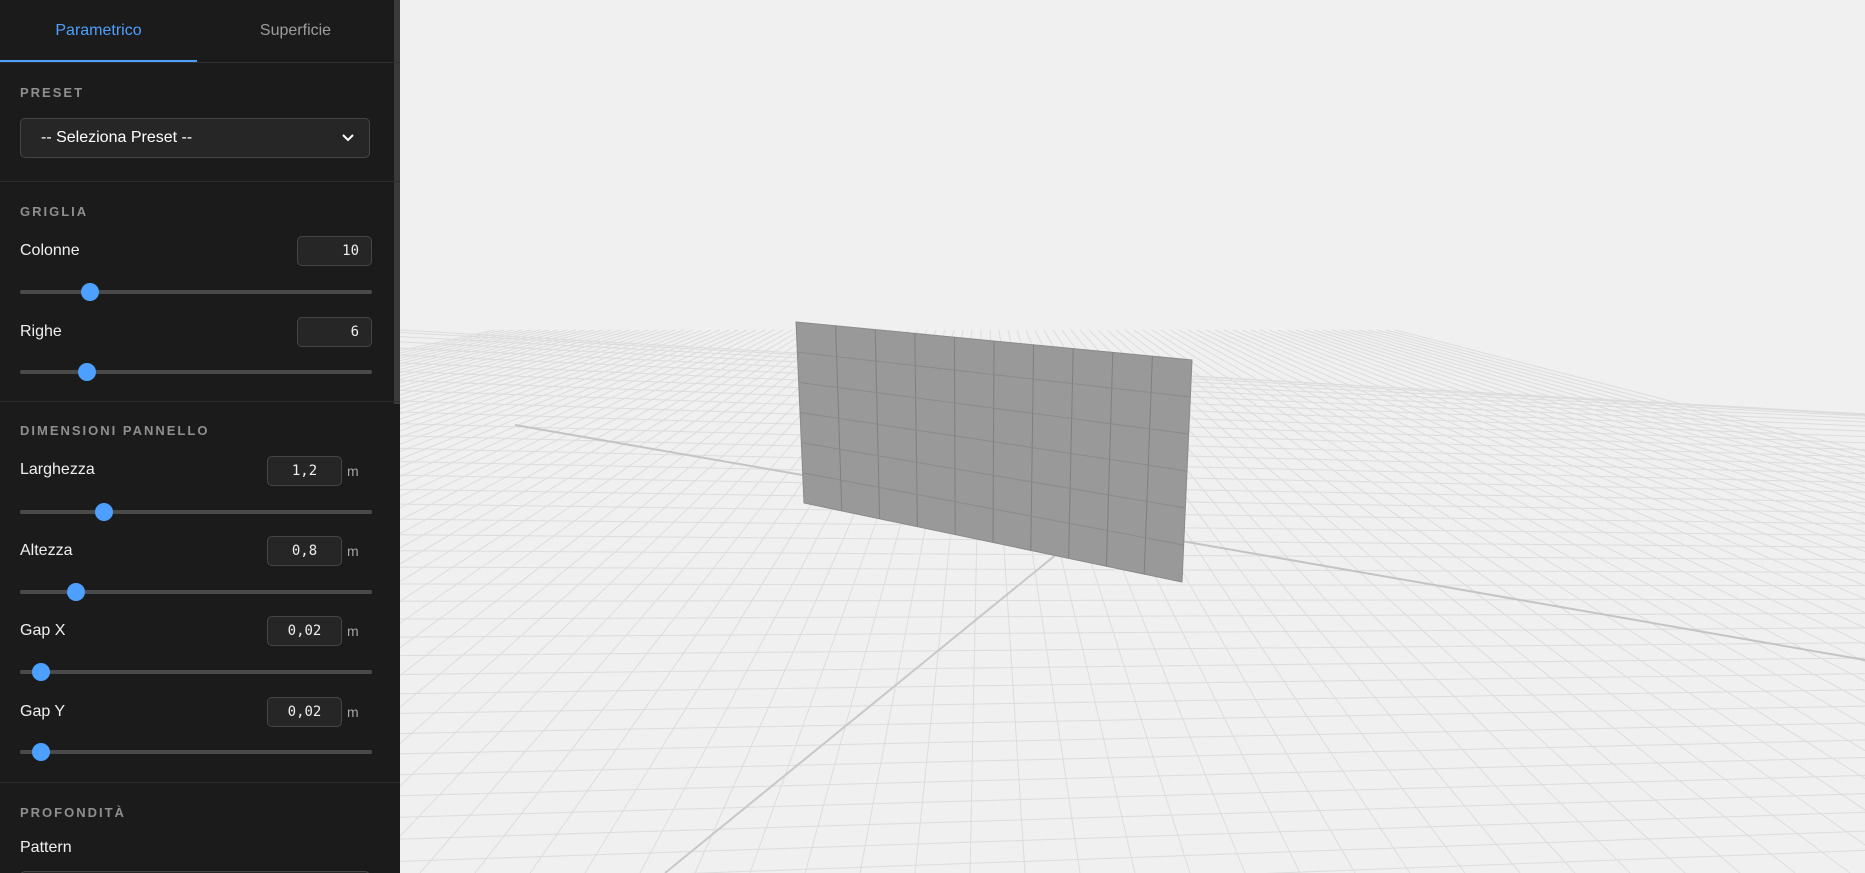 The height and width of the screenshot is (873, 1865). I want to click on gap-y-unit: m, so click(353, 712).